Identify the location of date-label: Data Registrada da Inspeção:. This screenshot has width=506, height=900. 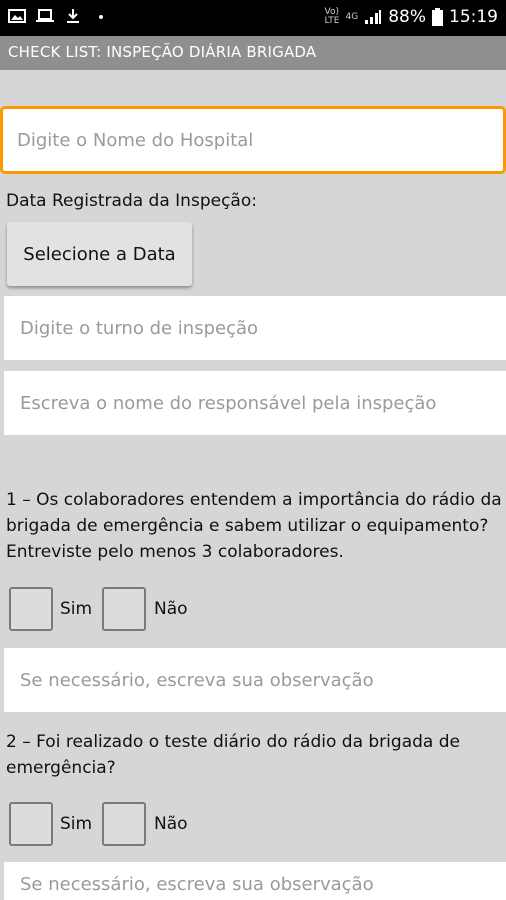
(131, 201).